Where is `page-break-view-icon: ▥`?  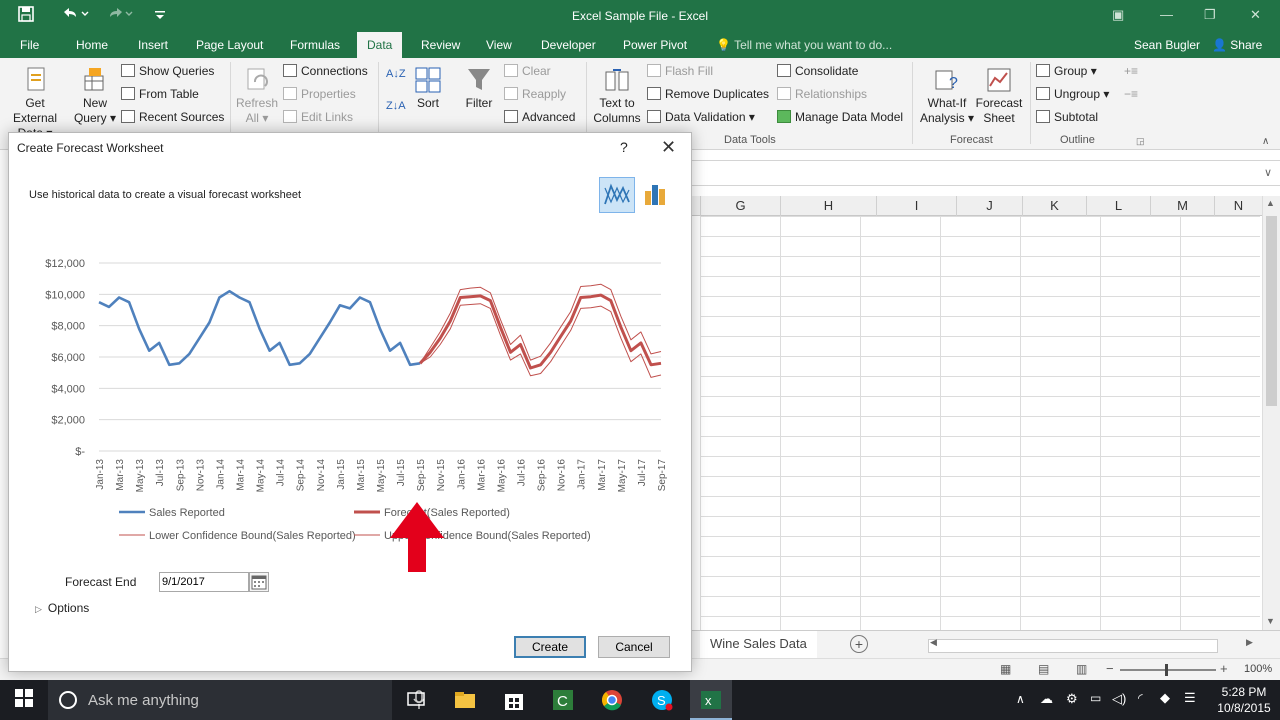 page-break-view-icon: ▥ is located at coordinates (1081, 669).